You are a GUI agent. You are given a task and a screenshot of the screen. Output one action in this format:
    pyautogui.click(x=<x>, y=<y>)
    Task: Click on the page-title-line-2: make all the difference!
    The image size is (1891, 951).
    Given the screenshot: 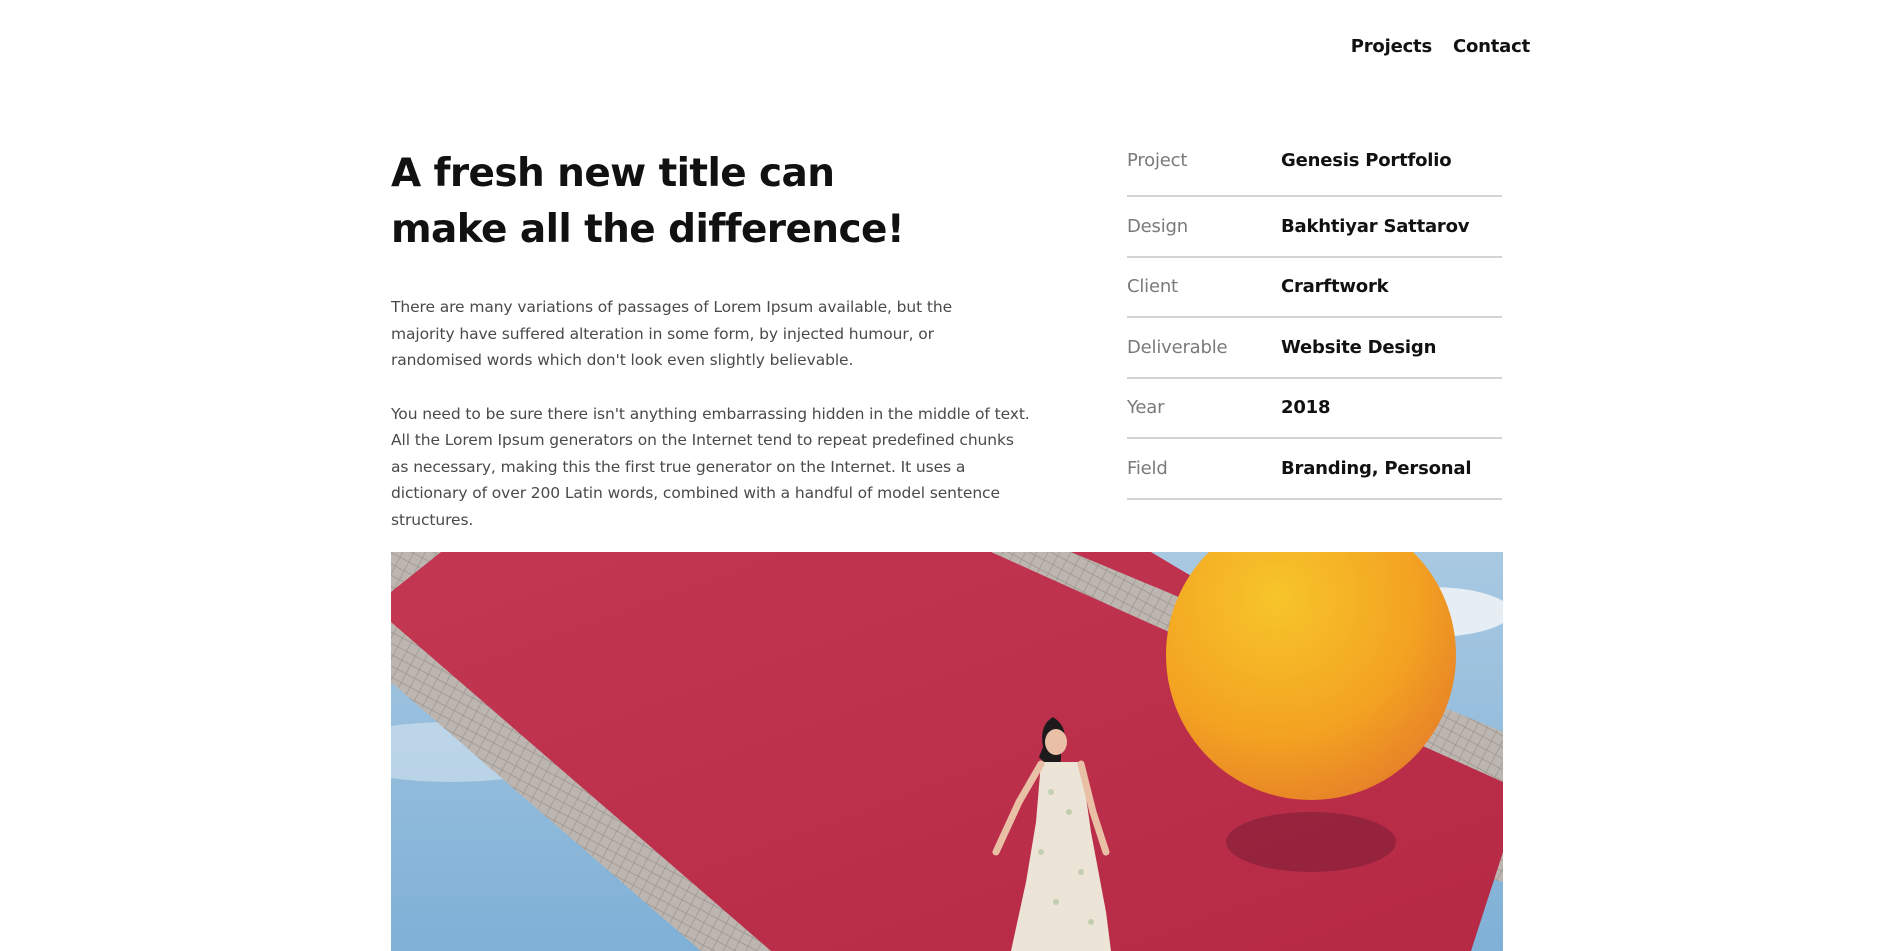 What is the action you would take?
    pyautogui.click(x=648, y=229)
    